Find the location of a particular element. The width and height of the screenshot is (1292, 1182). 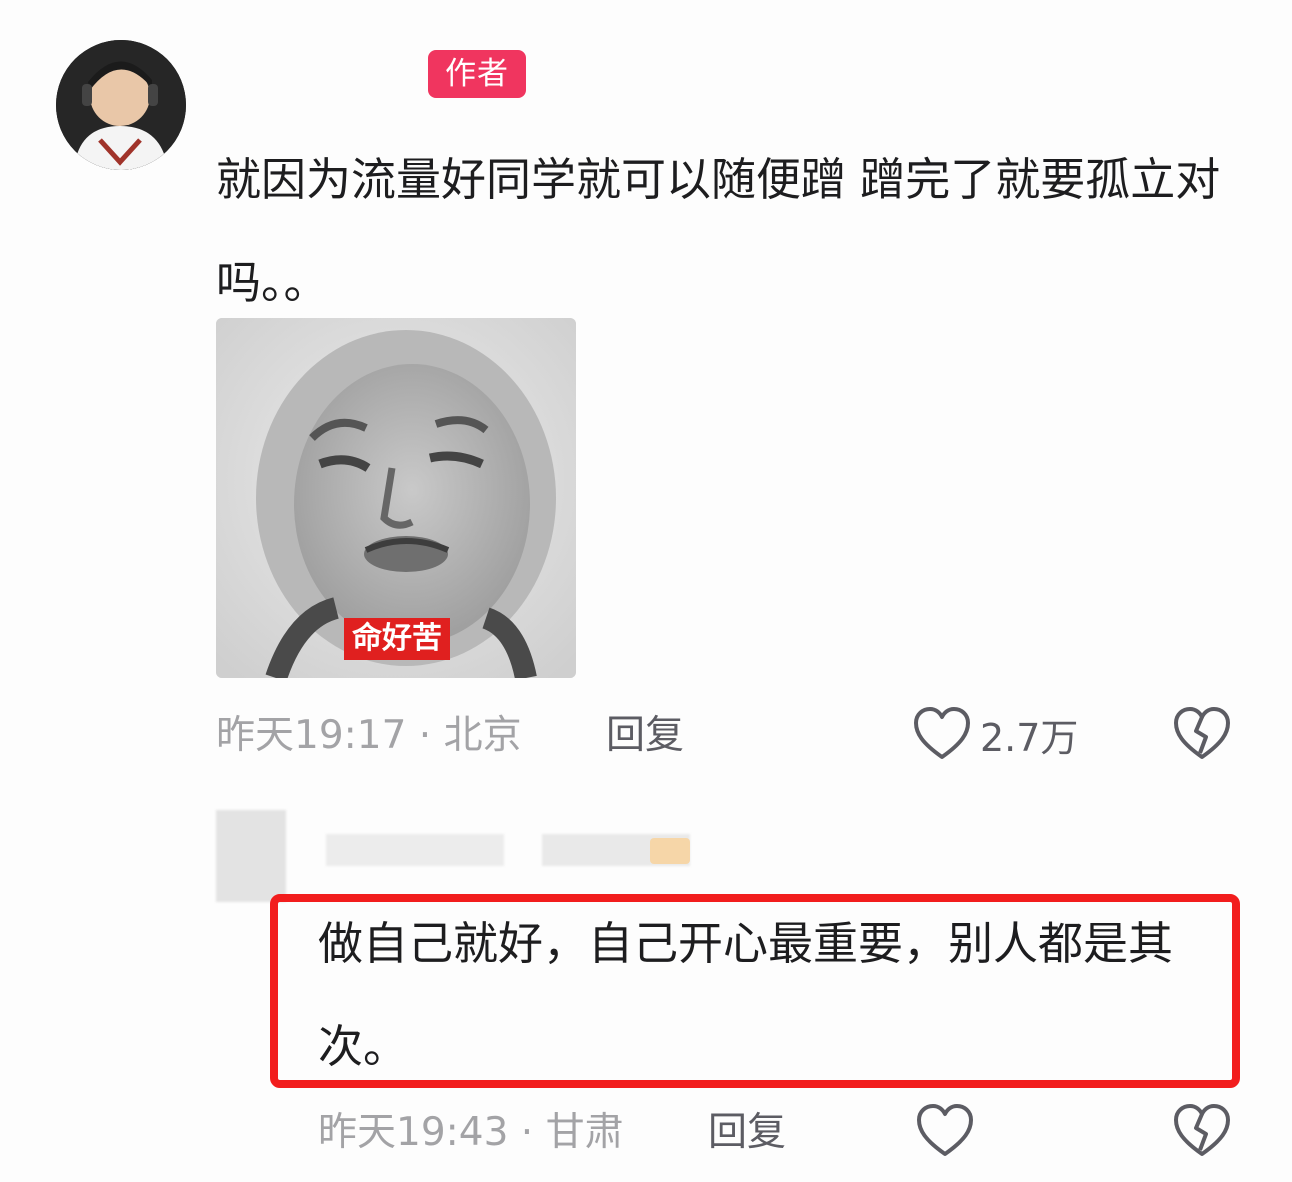

heart-icon is located at coordinates (942, 734).